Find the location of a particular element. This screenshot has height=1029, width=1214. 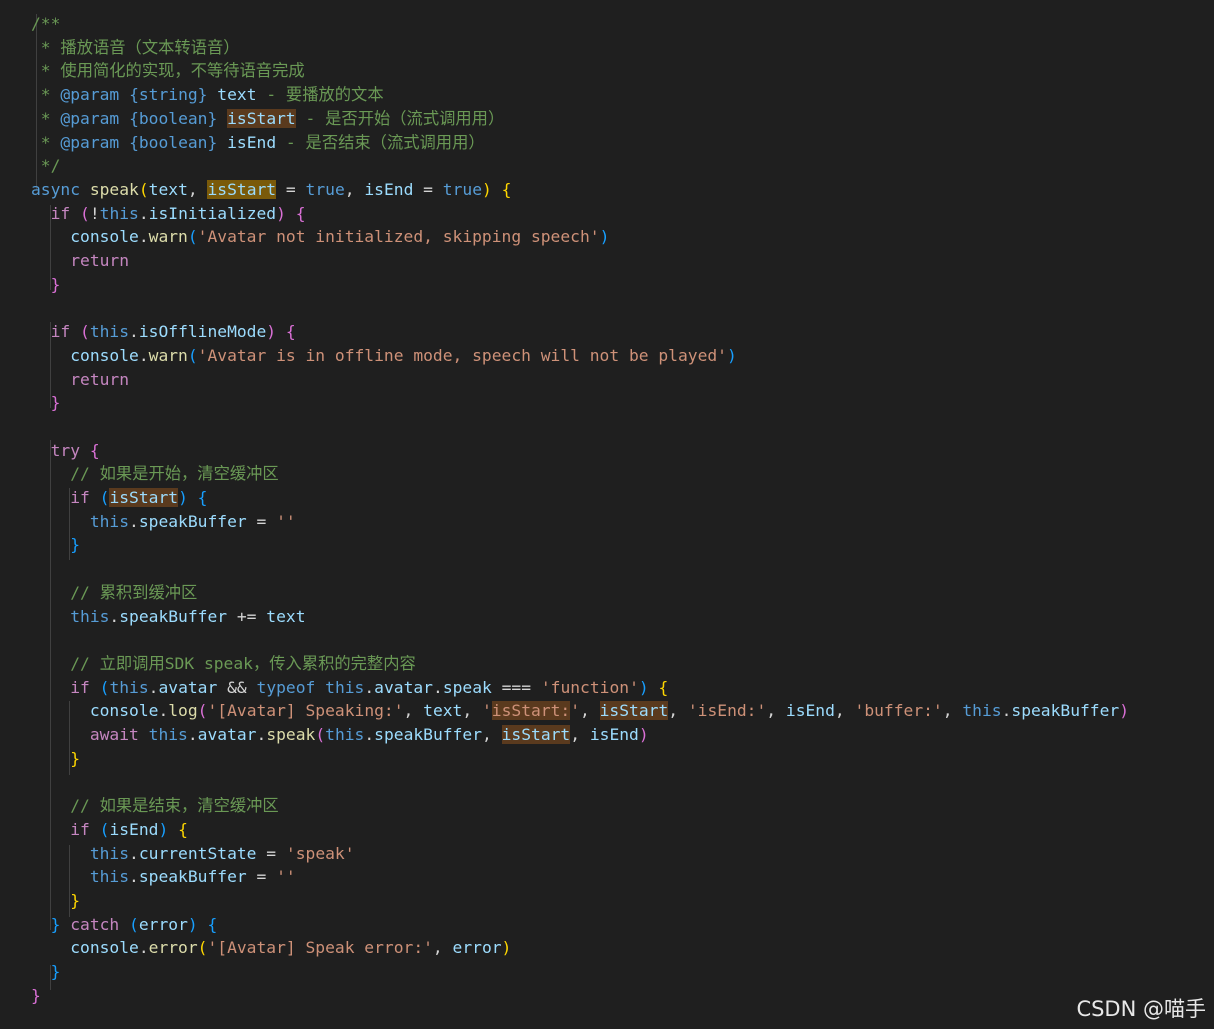

code-line: // 如果是开始，清空缓冲区 is located at coordinates (155, 474).